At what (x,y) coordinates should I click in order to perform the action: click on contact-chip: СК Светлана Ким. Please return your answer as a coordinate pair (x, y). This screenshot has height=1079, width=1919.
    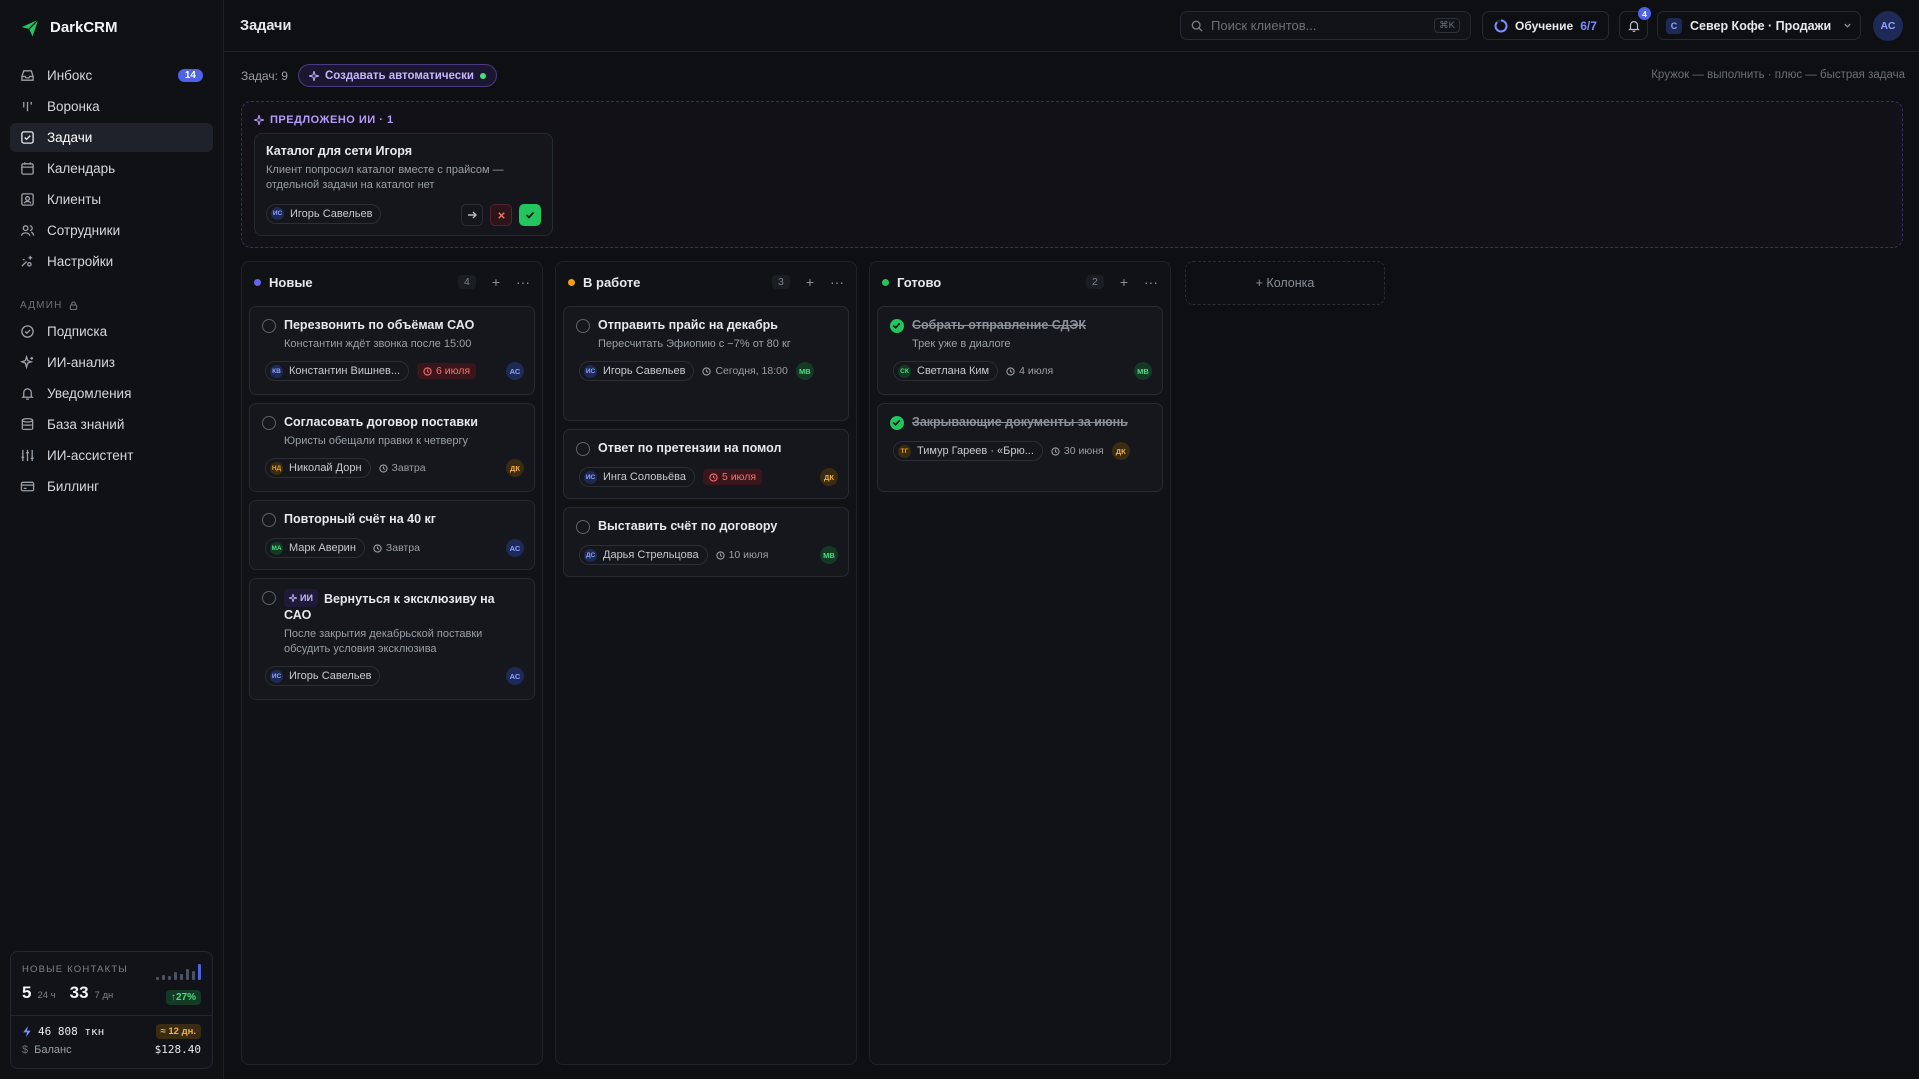
    Looking at the image, I should click on (946, 371).